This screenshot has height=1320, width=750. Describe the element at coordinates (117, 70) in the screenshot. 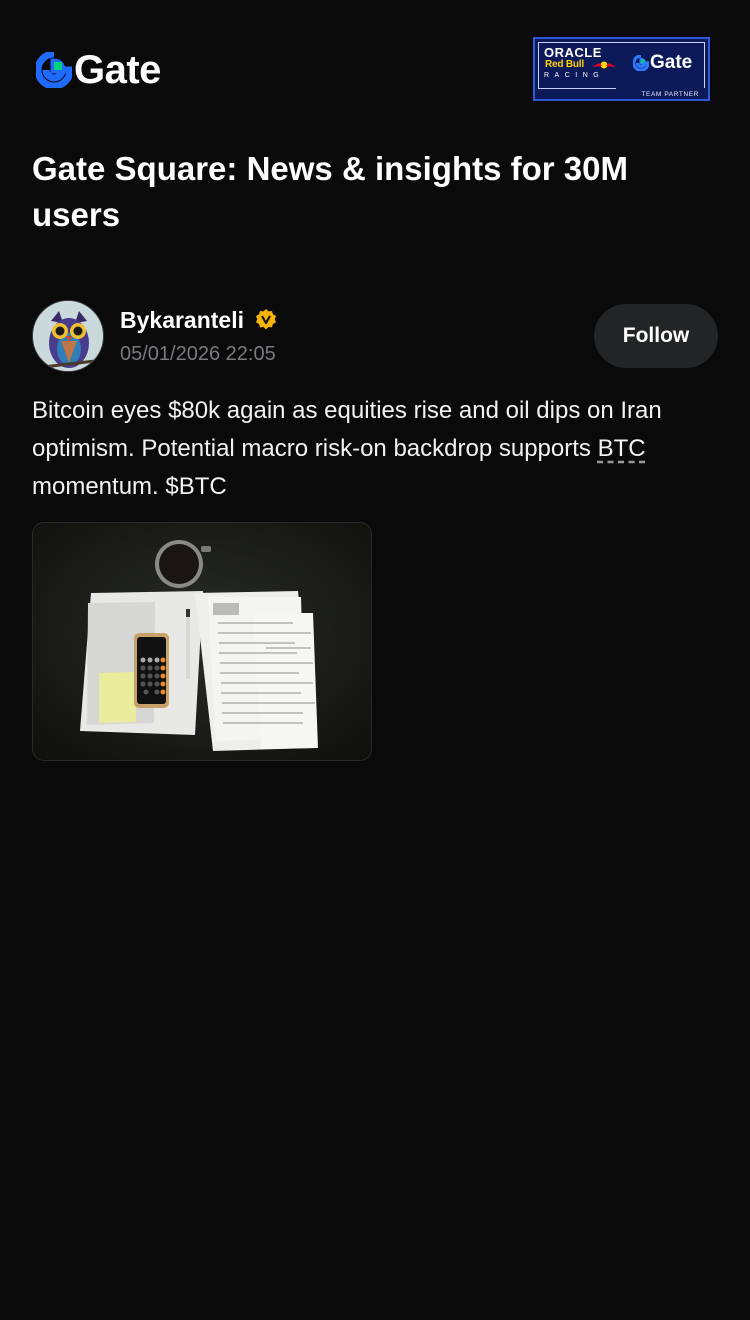

I see `logo-text: Gate` at that location.